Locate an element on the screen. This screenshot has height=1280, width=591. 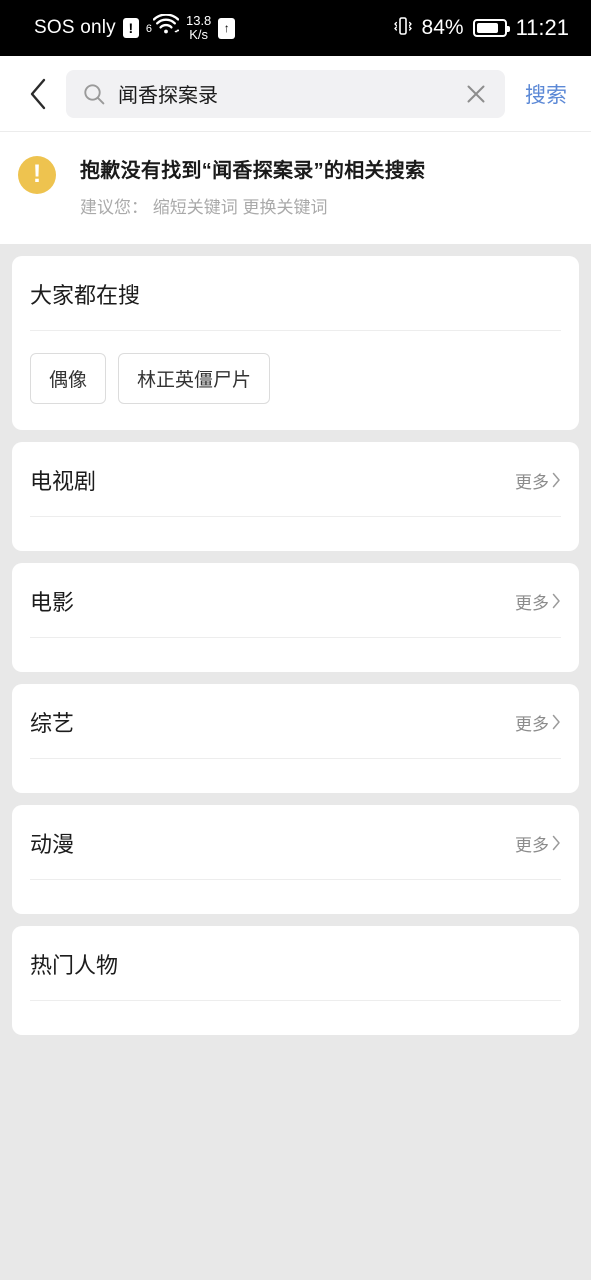
warning-glyph: ! is located at coordinates (37, 173).